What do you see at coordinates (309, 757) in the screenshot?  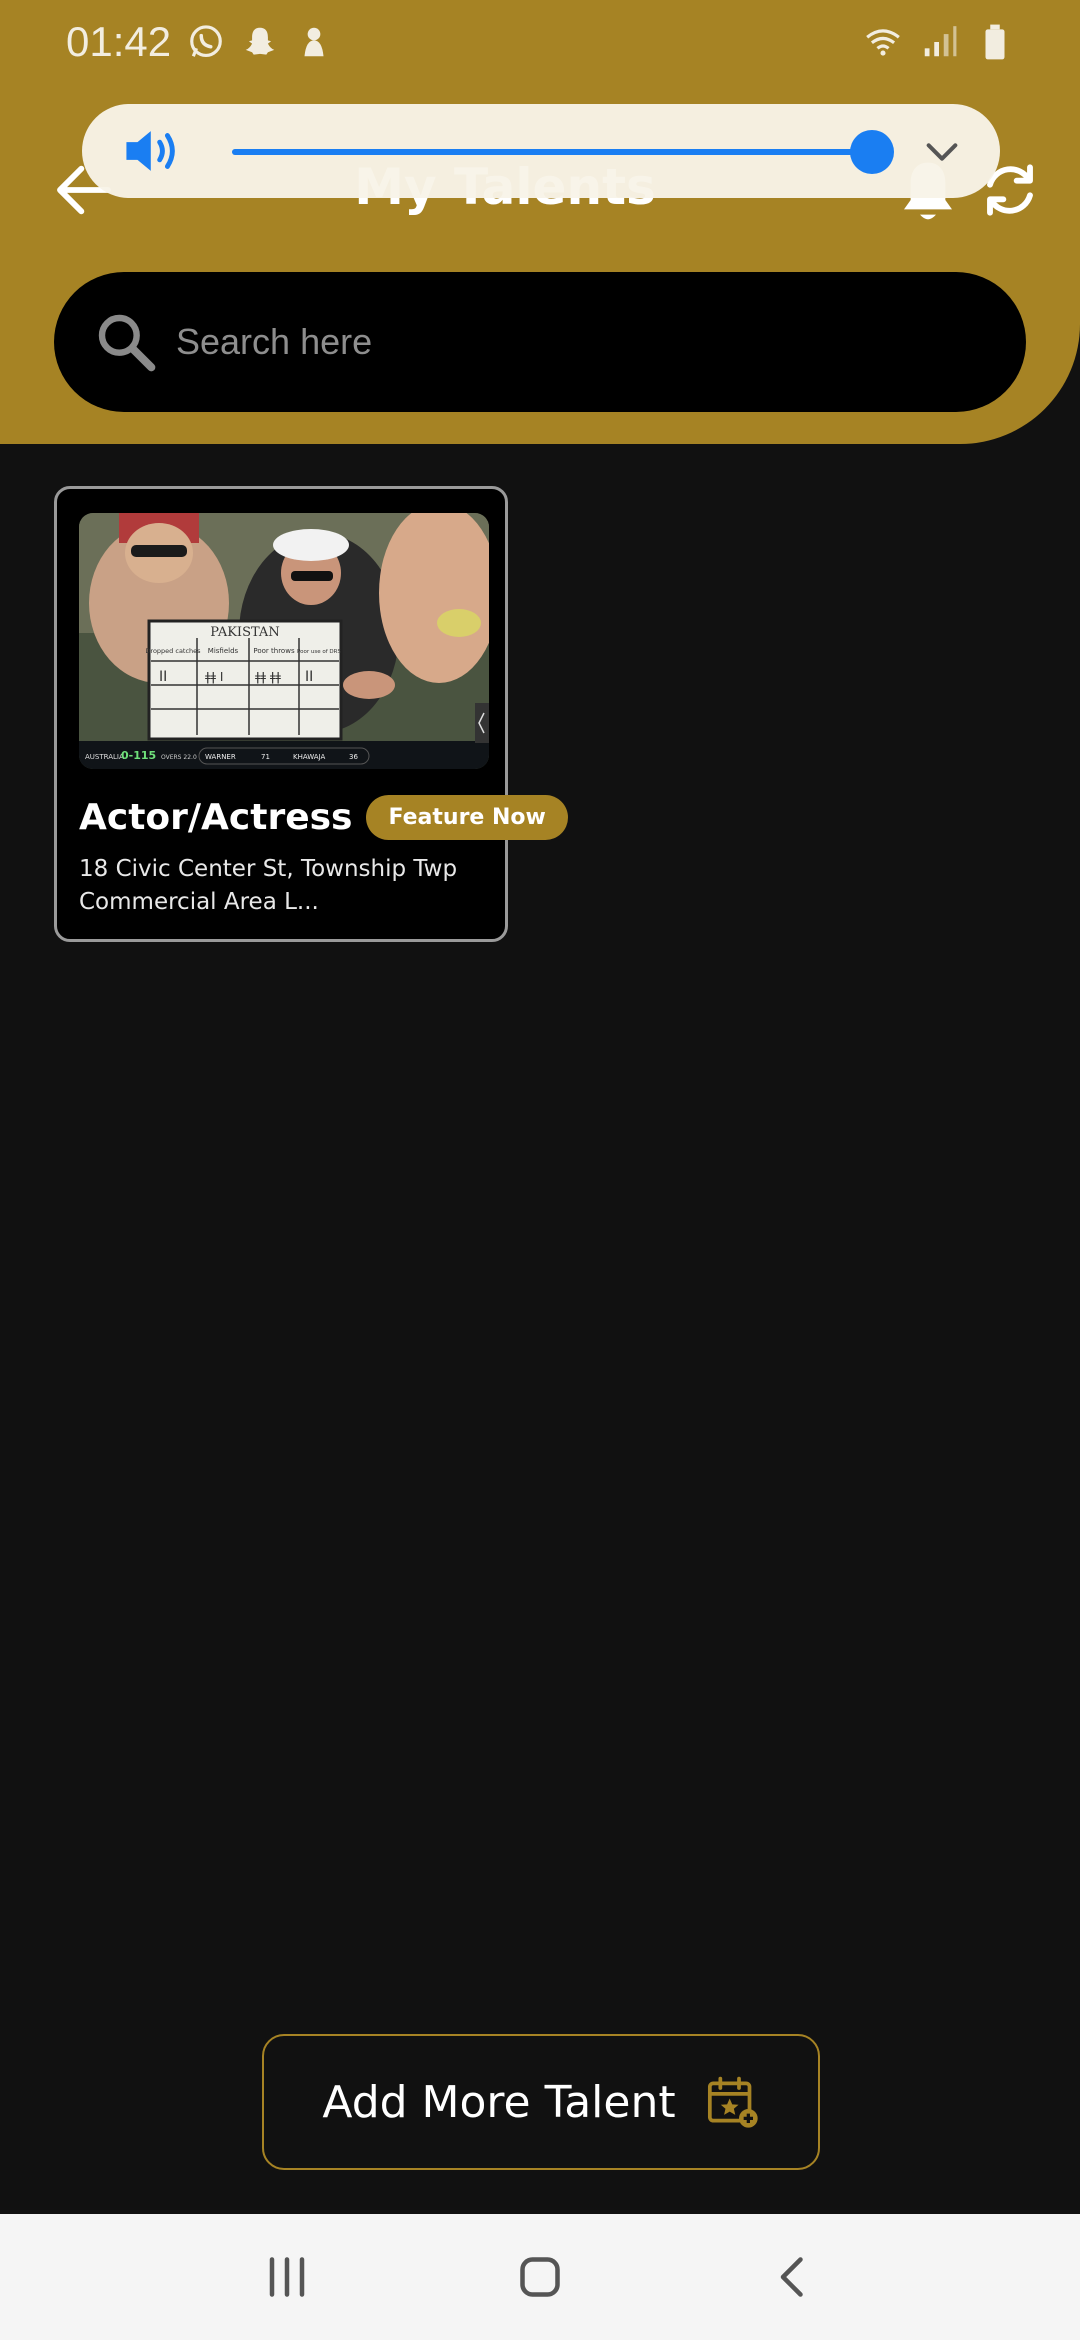 I see `batter-2: KHAWAJA` at bounding box center [309, 757].